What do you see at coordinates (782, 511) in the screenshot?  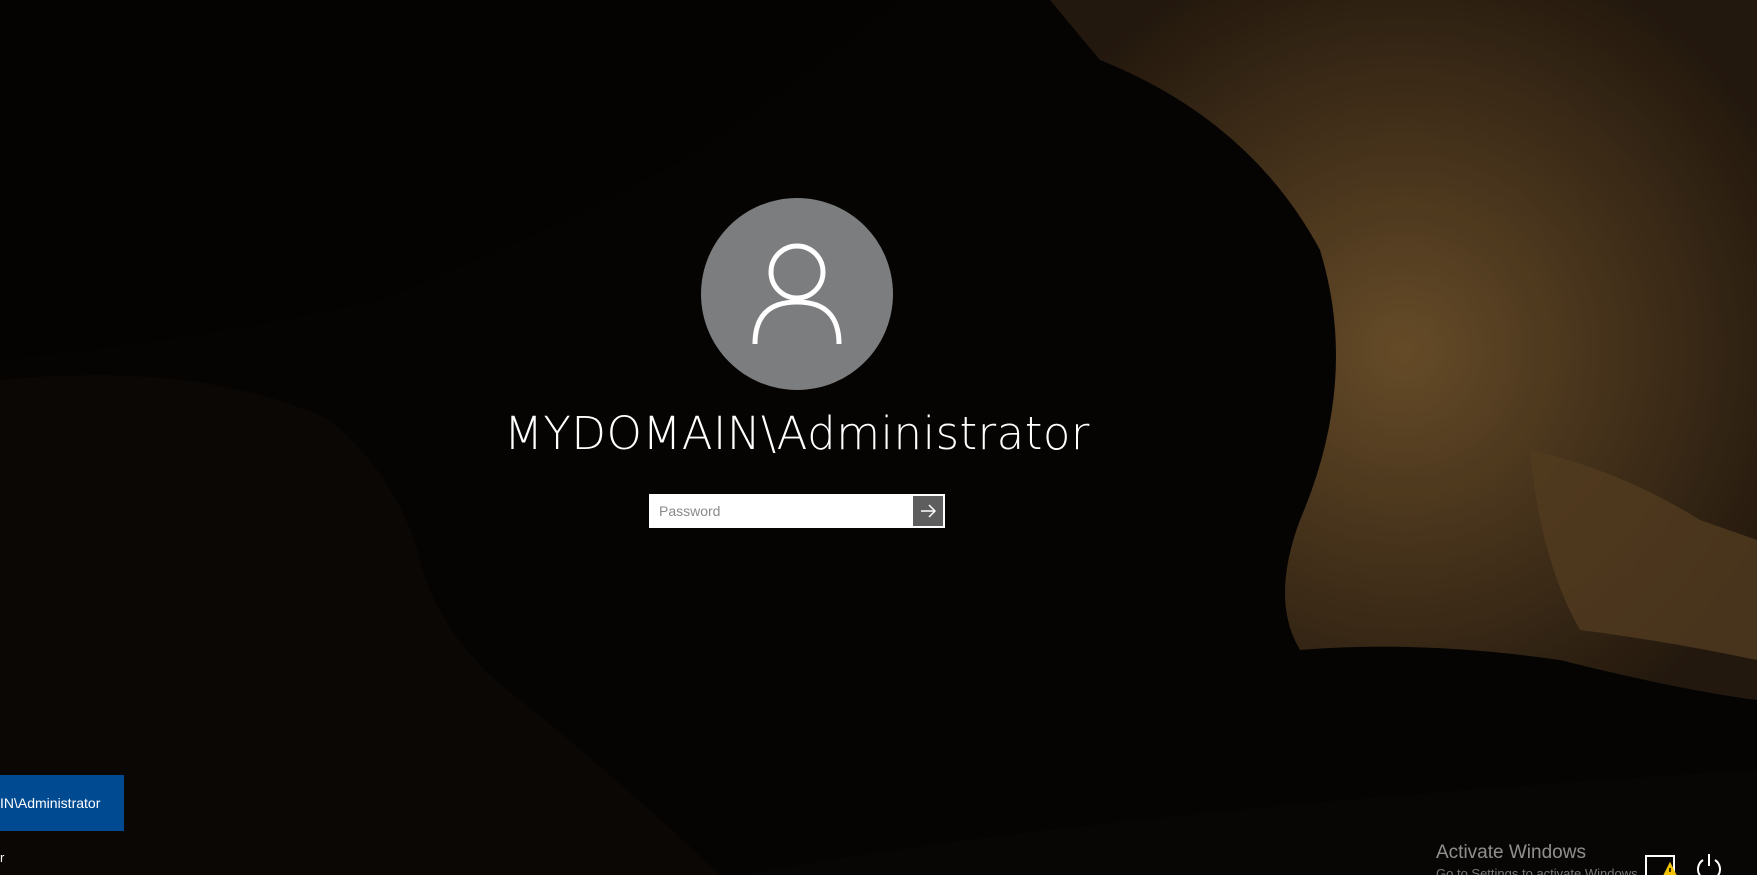 I see `password-input` at bounding box center [782, 511].